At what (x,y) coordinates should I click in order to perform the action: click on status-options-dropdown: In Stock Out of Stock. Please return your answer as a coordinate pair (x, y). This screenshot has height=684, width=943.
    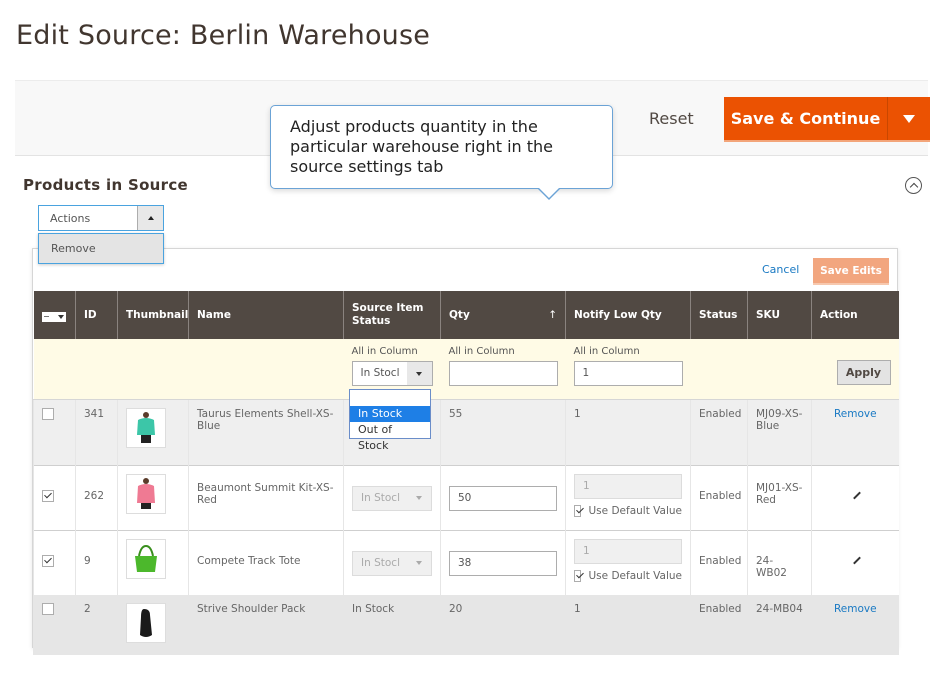
    Looking at the image, I should click on (390, 420).